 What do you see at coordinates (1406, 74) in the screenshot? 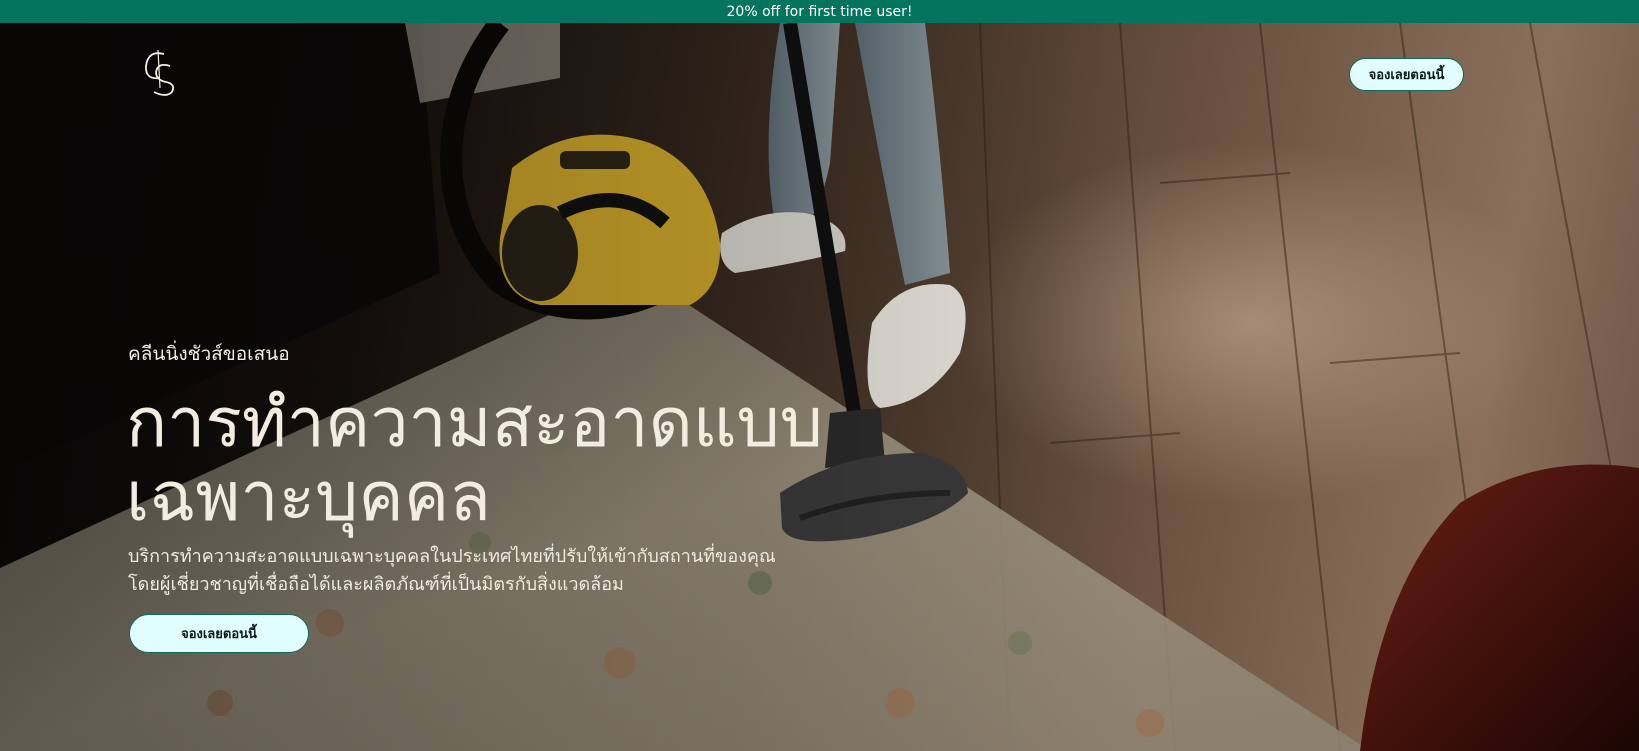
I see `header-book-now-button: จองเลยตอนนี้` at bounding box center [1406, 74].